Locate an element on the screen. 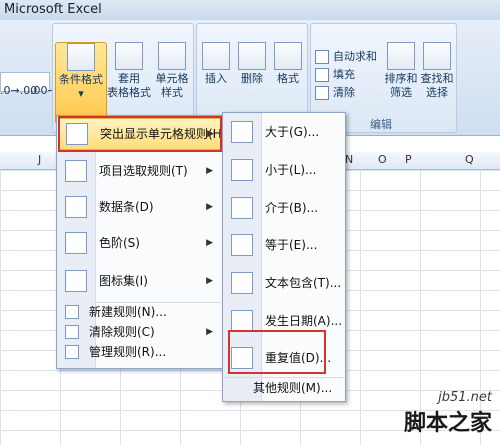 The width and height of the screenshot is (500, 445). data-bars-icon is located at coordinates (76, 207).